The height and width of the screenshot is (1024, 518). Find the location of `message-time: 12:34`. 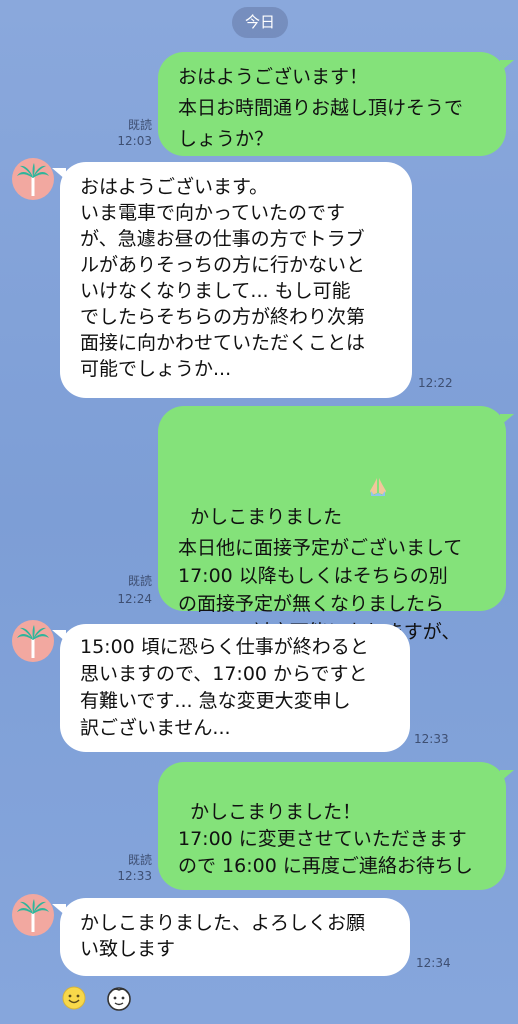

message-time: 12:34 is located at coordinates (433, 963).